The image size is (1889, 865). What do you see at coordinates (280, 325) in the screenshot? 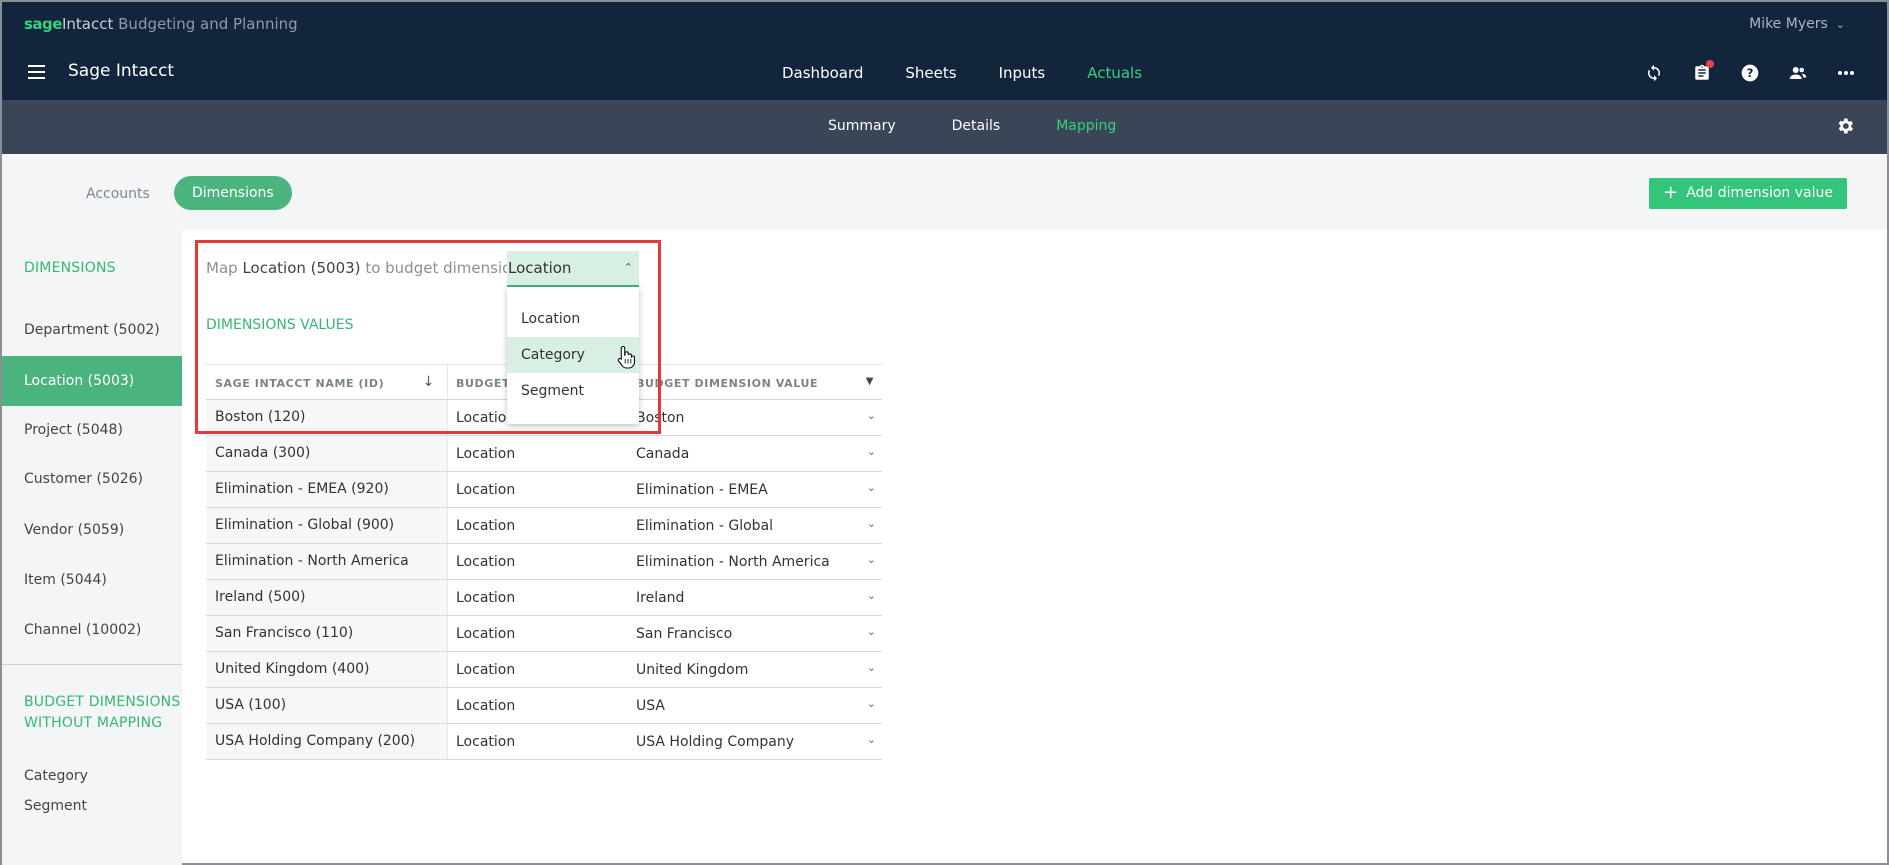
I see `dimensions-values-title: DIMENSIONS VALUES` at bounding box center [280, 325].